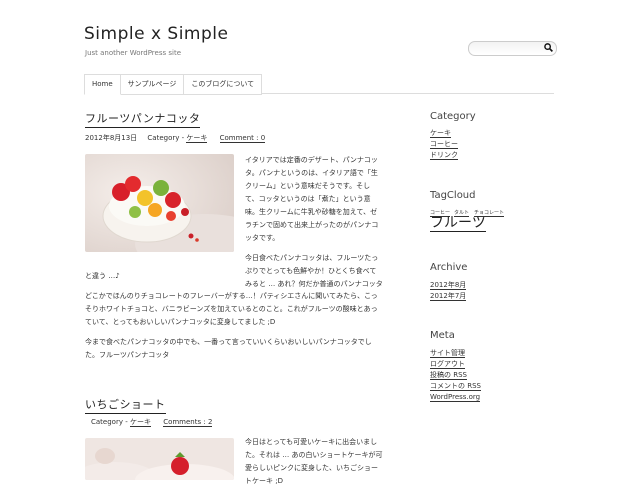  I want to click on tab-home: Home, so click(102, 84).